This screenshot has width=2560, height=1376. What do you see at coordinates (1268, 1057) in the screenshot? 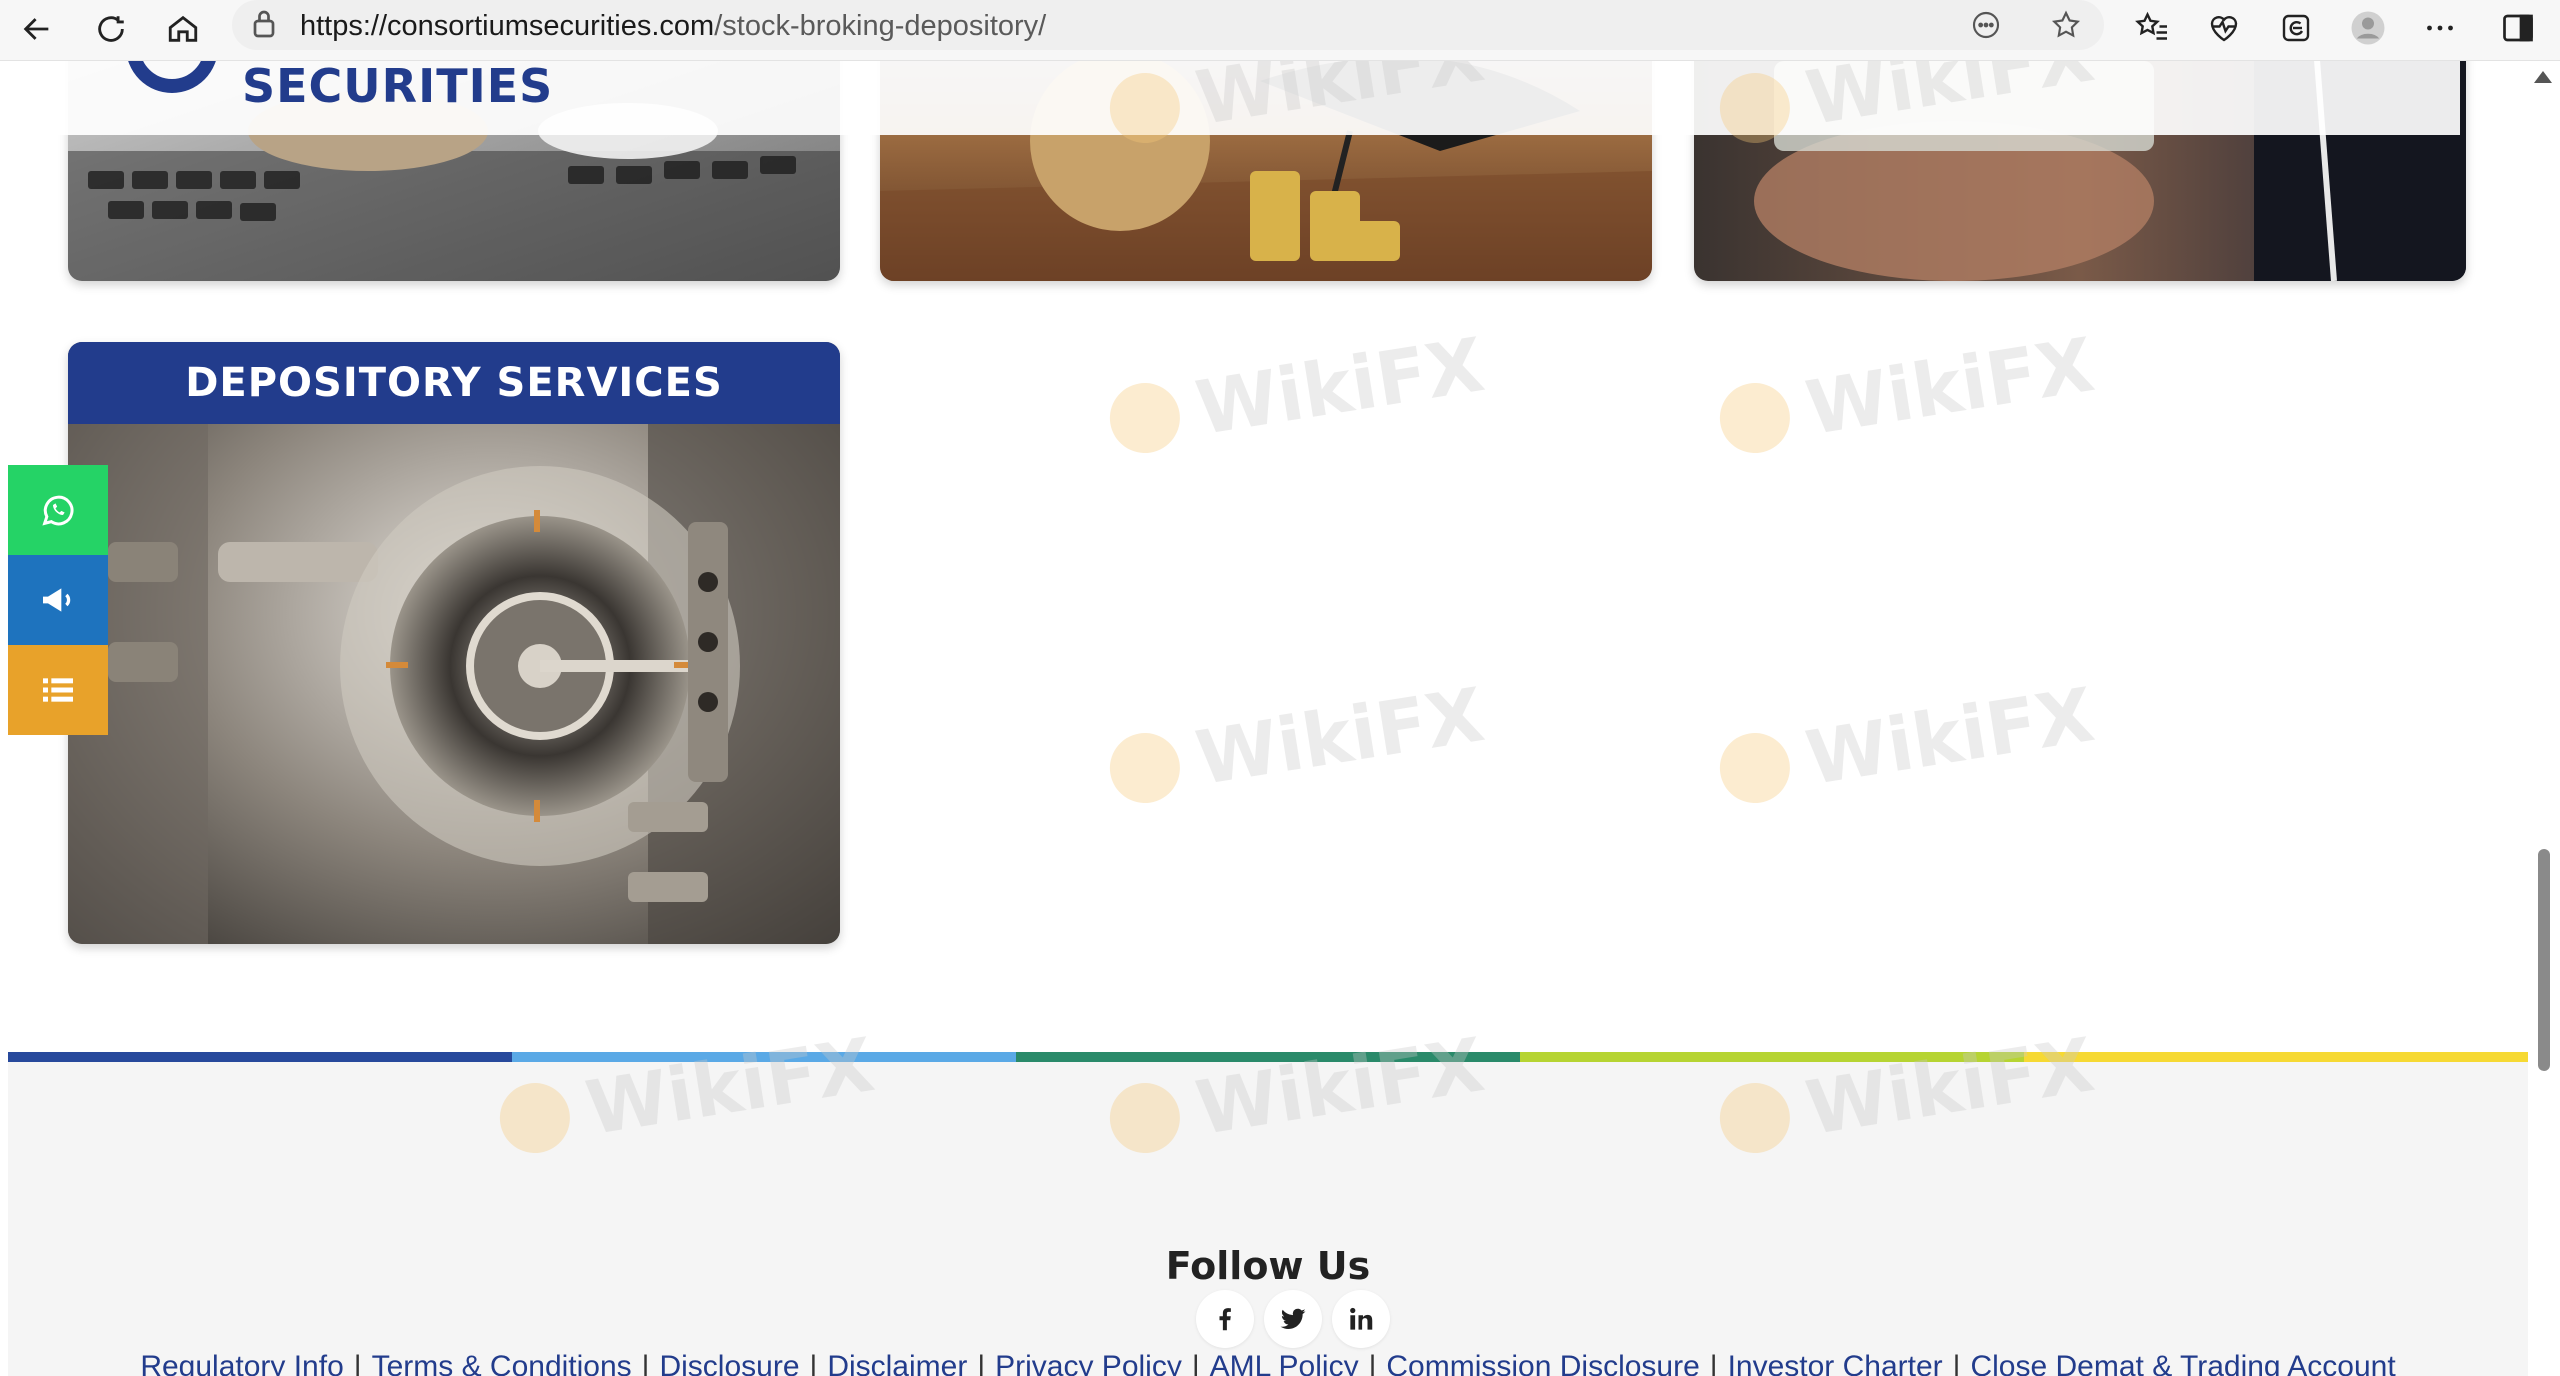
I see `footer-color-strip` at bounding box center [1268, 1057].